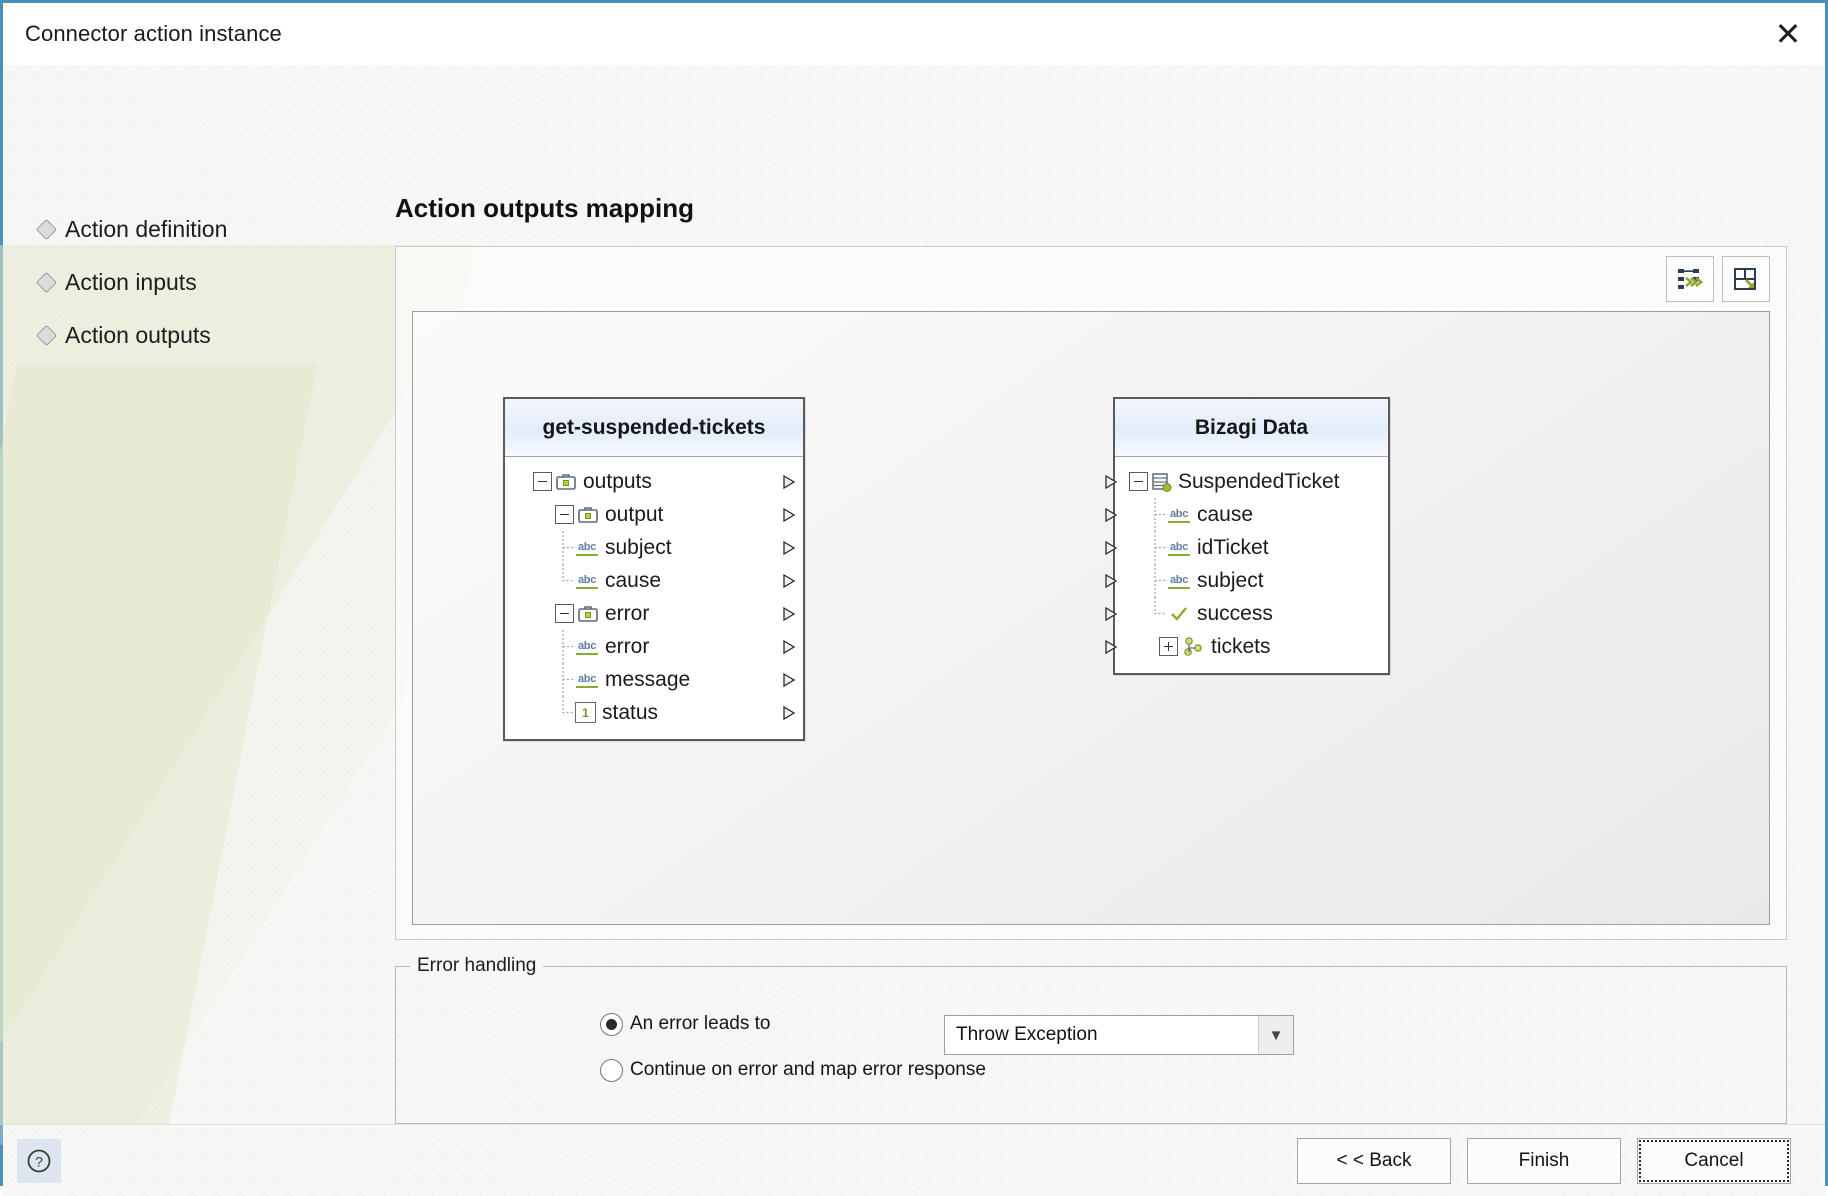 The width and height of the screenshot is (1828, 1196). I want to click on tree-node-cause: abc cause, so click(654, 580).